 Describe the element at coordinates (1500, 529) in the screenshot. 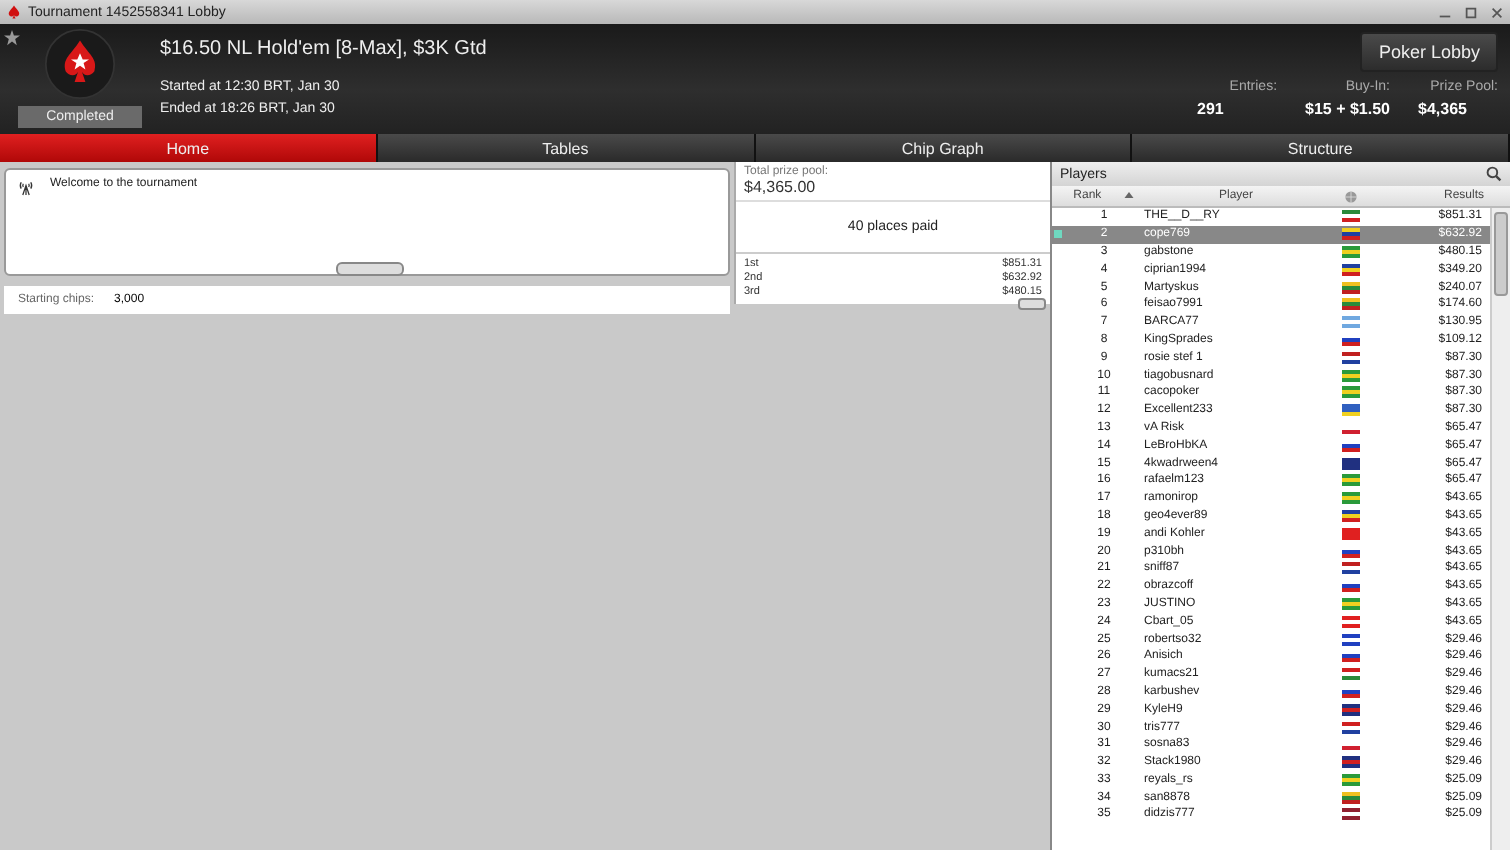

I see `scrollbar` at that location.